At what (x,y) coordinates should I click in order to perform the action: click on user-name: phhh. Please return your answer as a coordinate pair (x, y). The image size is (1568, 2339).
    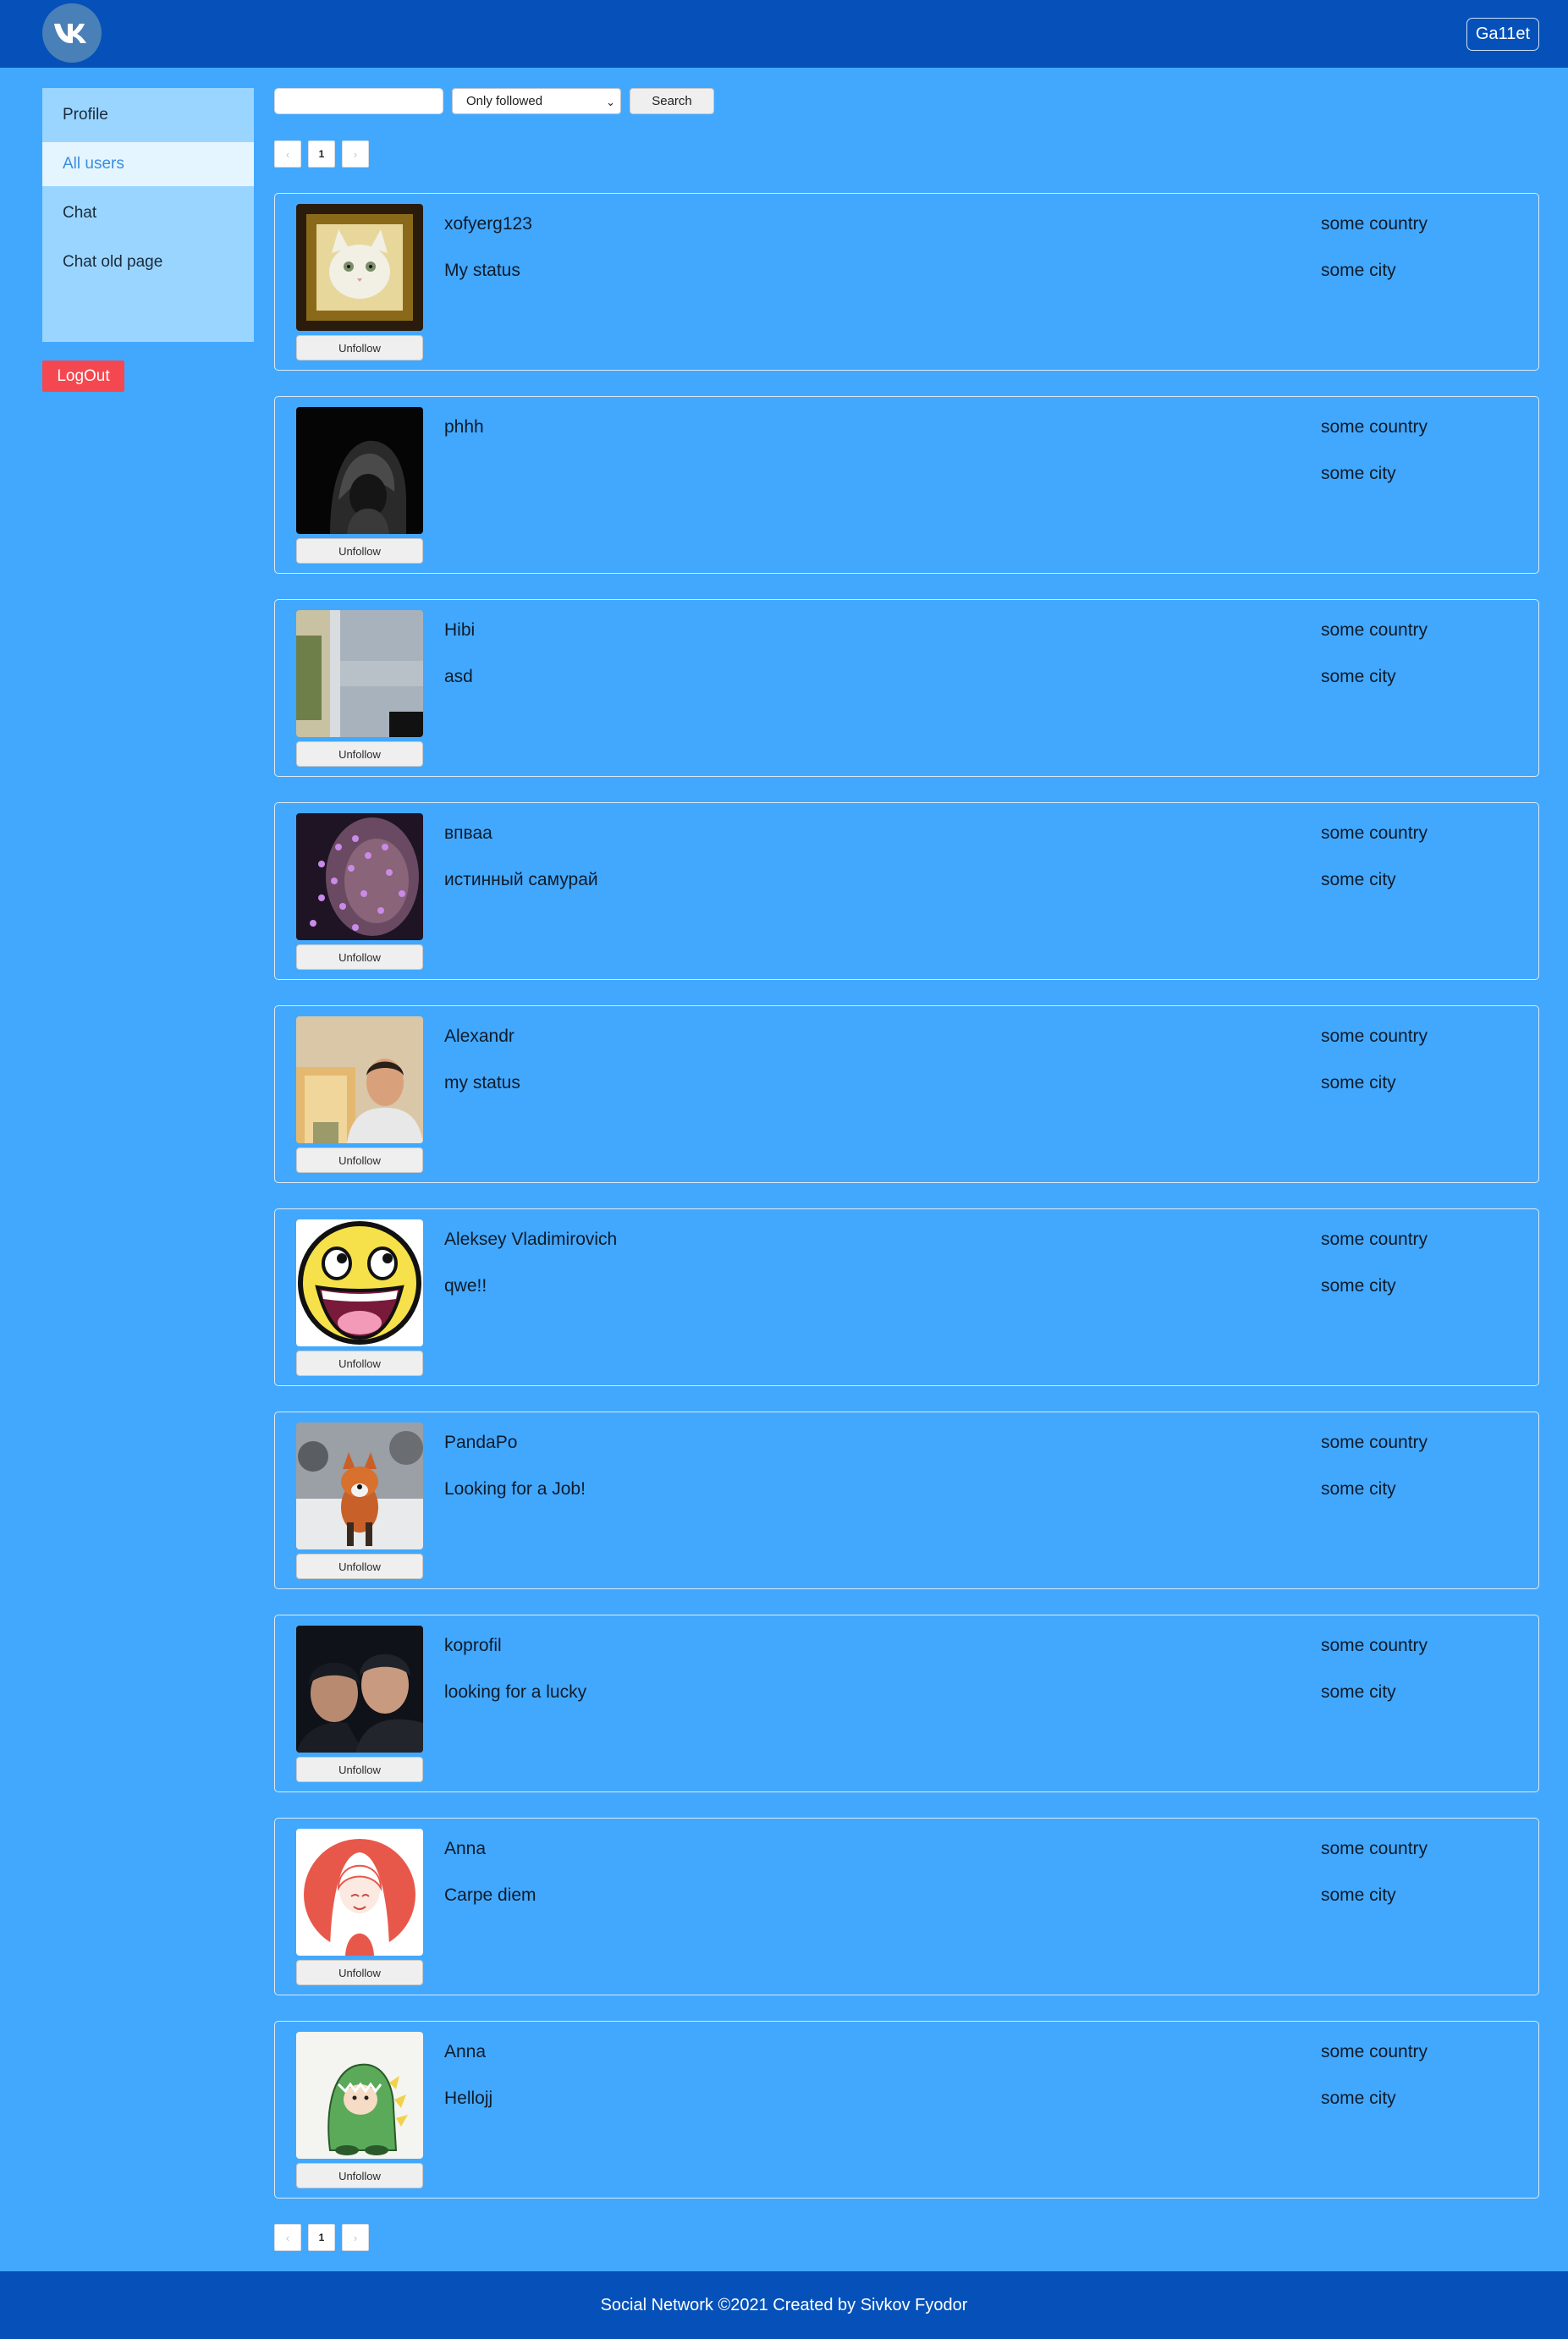
    Looking at the image, I should click on (464, 427).